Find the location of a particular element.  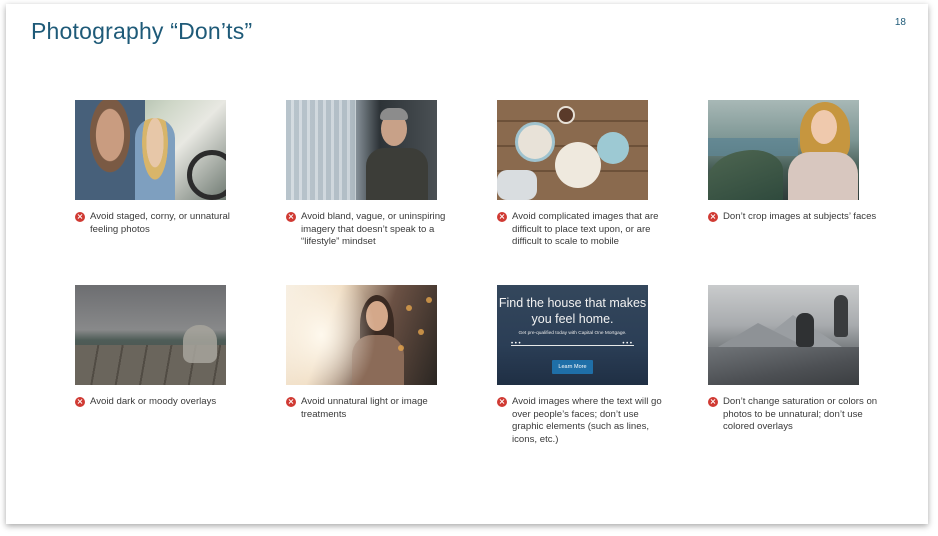

businessman-window-photo is located at coordinates (361, 150).